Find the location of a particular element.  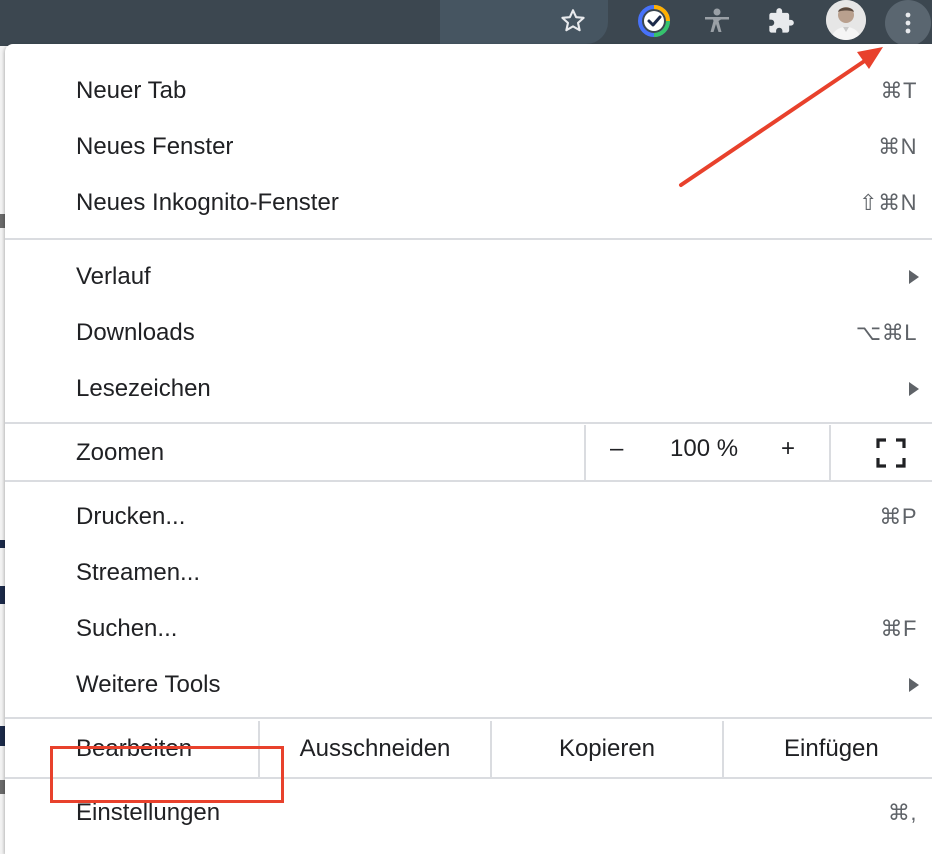

browser-toolbar is located at coordinates (466, 23).